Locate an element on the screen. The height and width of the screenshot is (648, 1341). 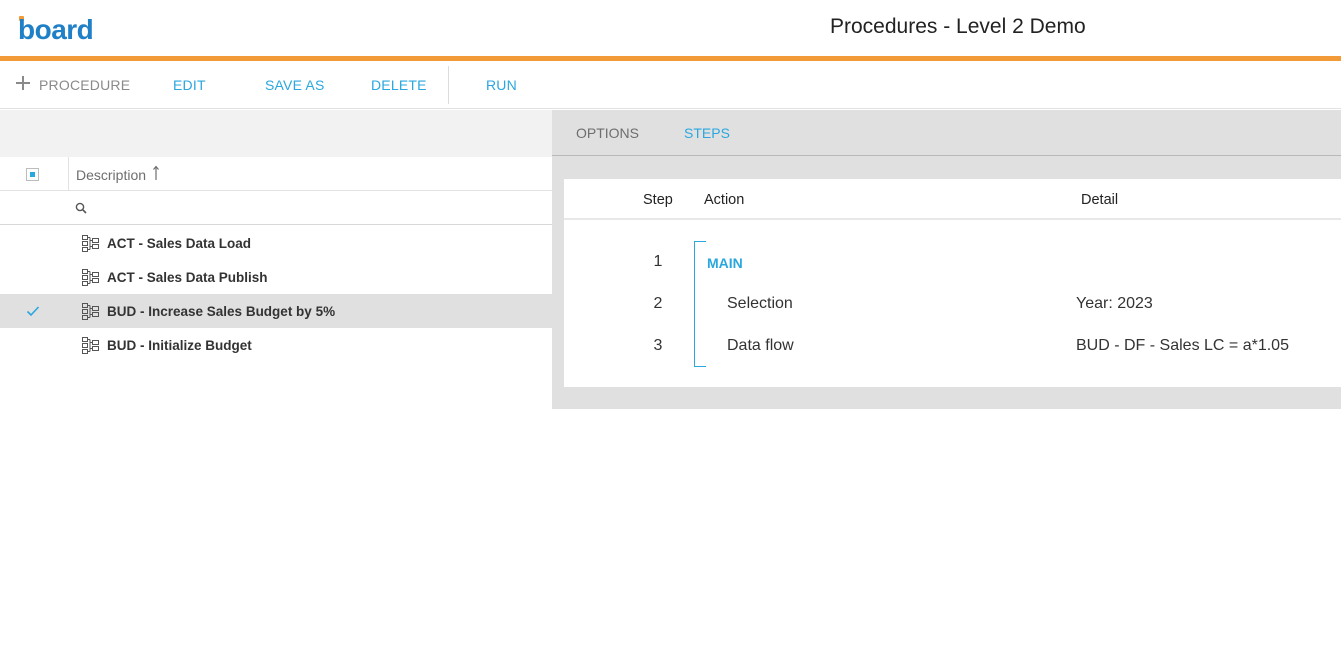
step-column-header: Step is located at coordinates (658, 200).